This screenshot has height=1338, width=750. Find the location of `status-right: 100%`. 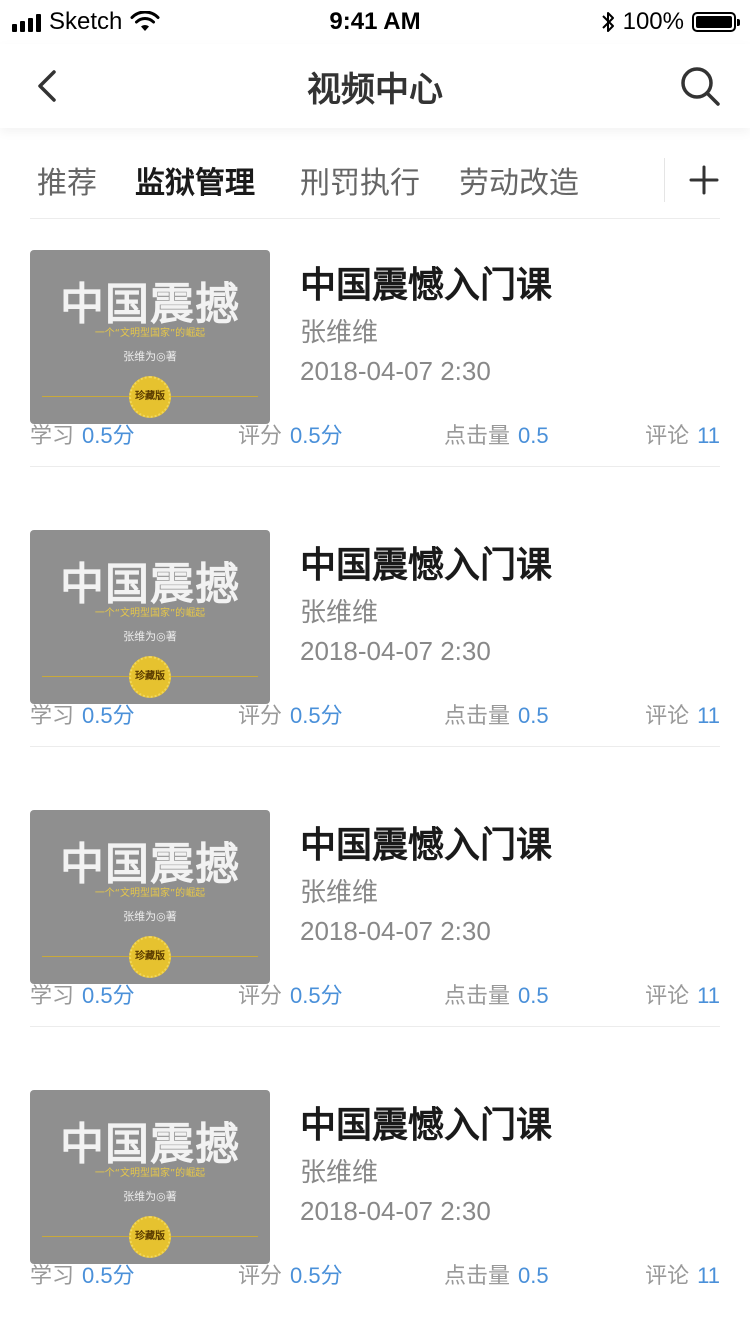

status-right: 100% is located at coordinates (670, 22).